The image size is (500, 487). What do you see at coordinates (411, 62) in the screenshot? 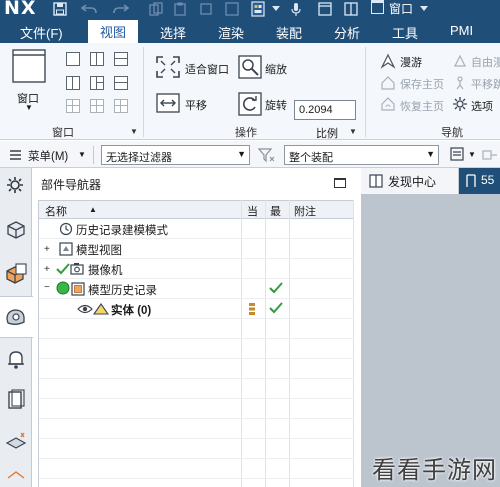
I see `roam-label: 漫游` at bounding box center [411, 62].